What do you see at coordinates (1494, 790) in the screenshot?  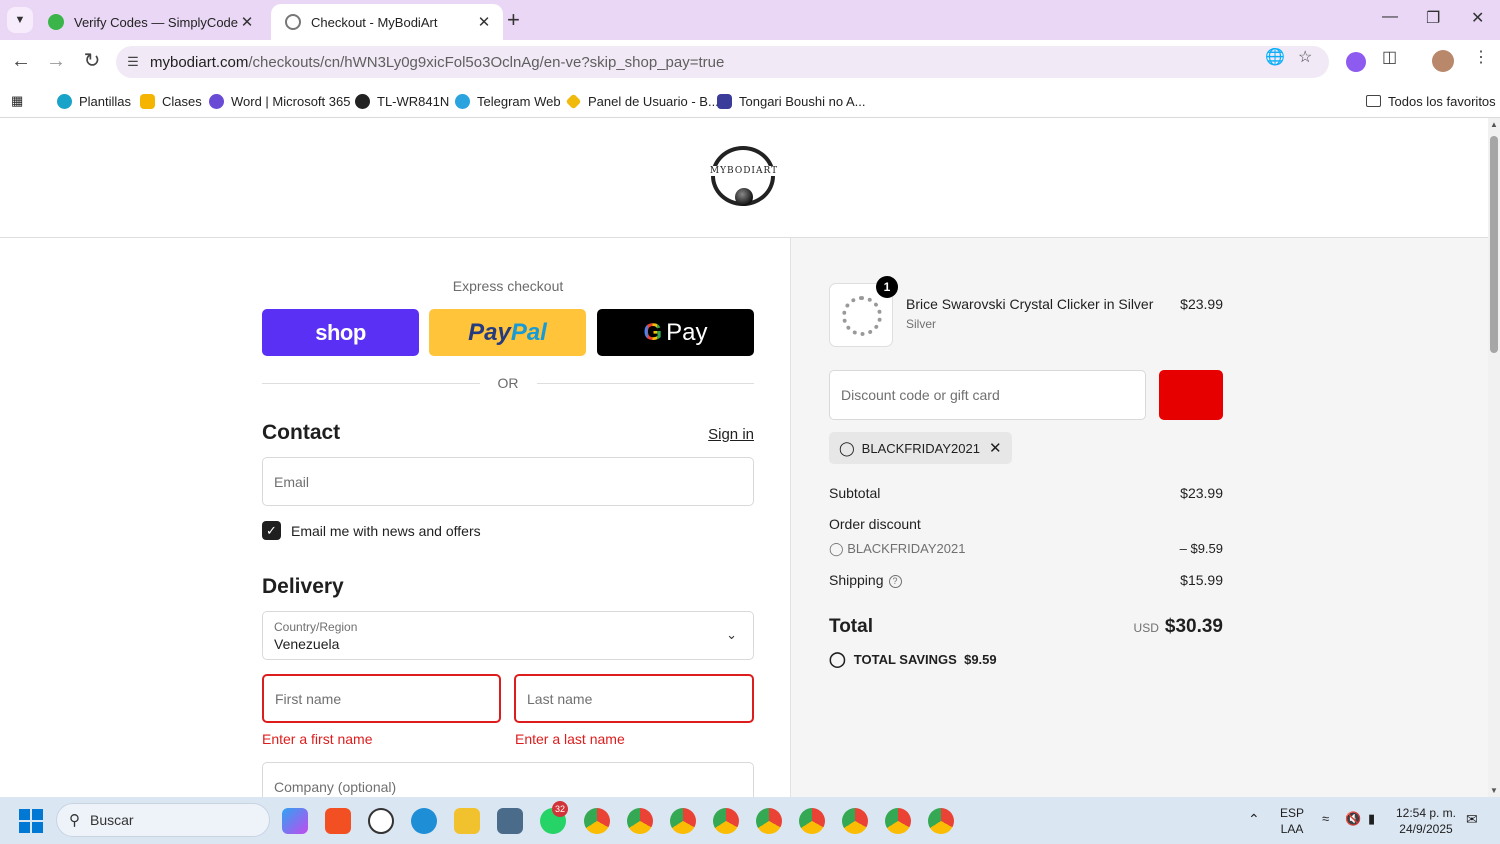 I see `scroll-down-icon: ▼` at bounding box center [1494, 790].